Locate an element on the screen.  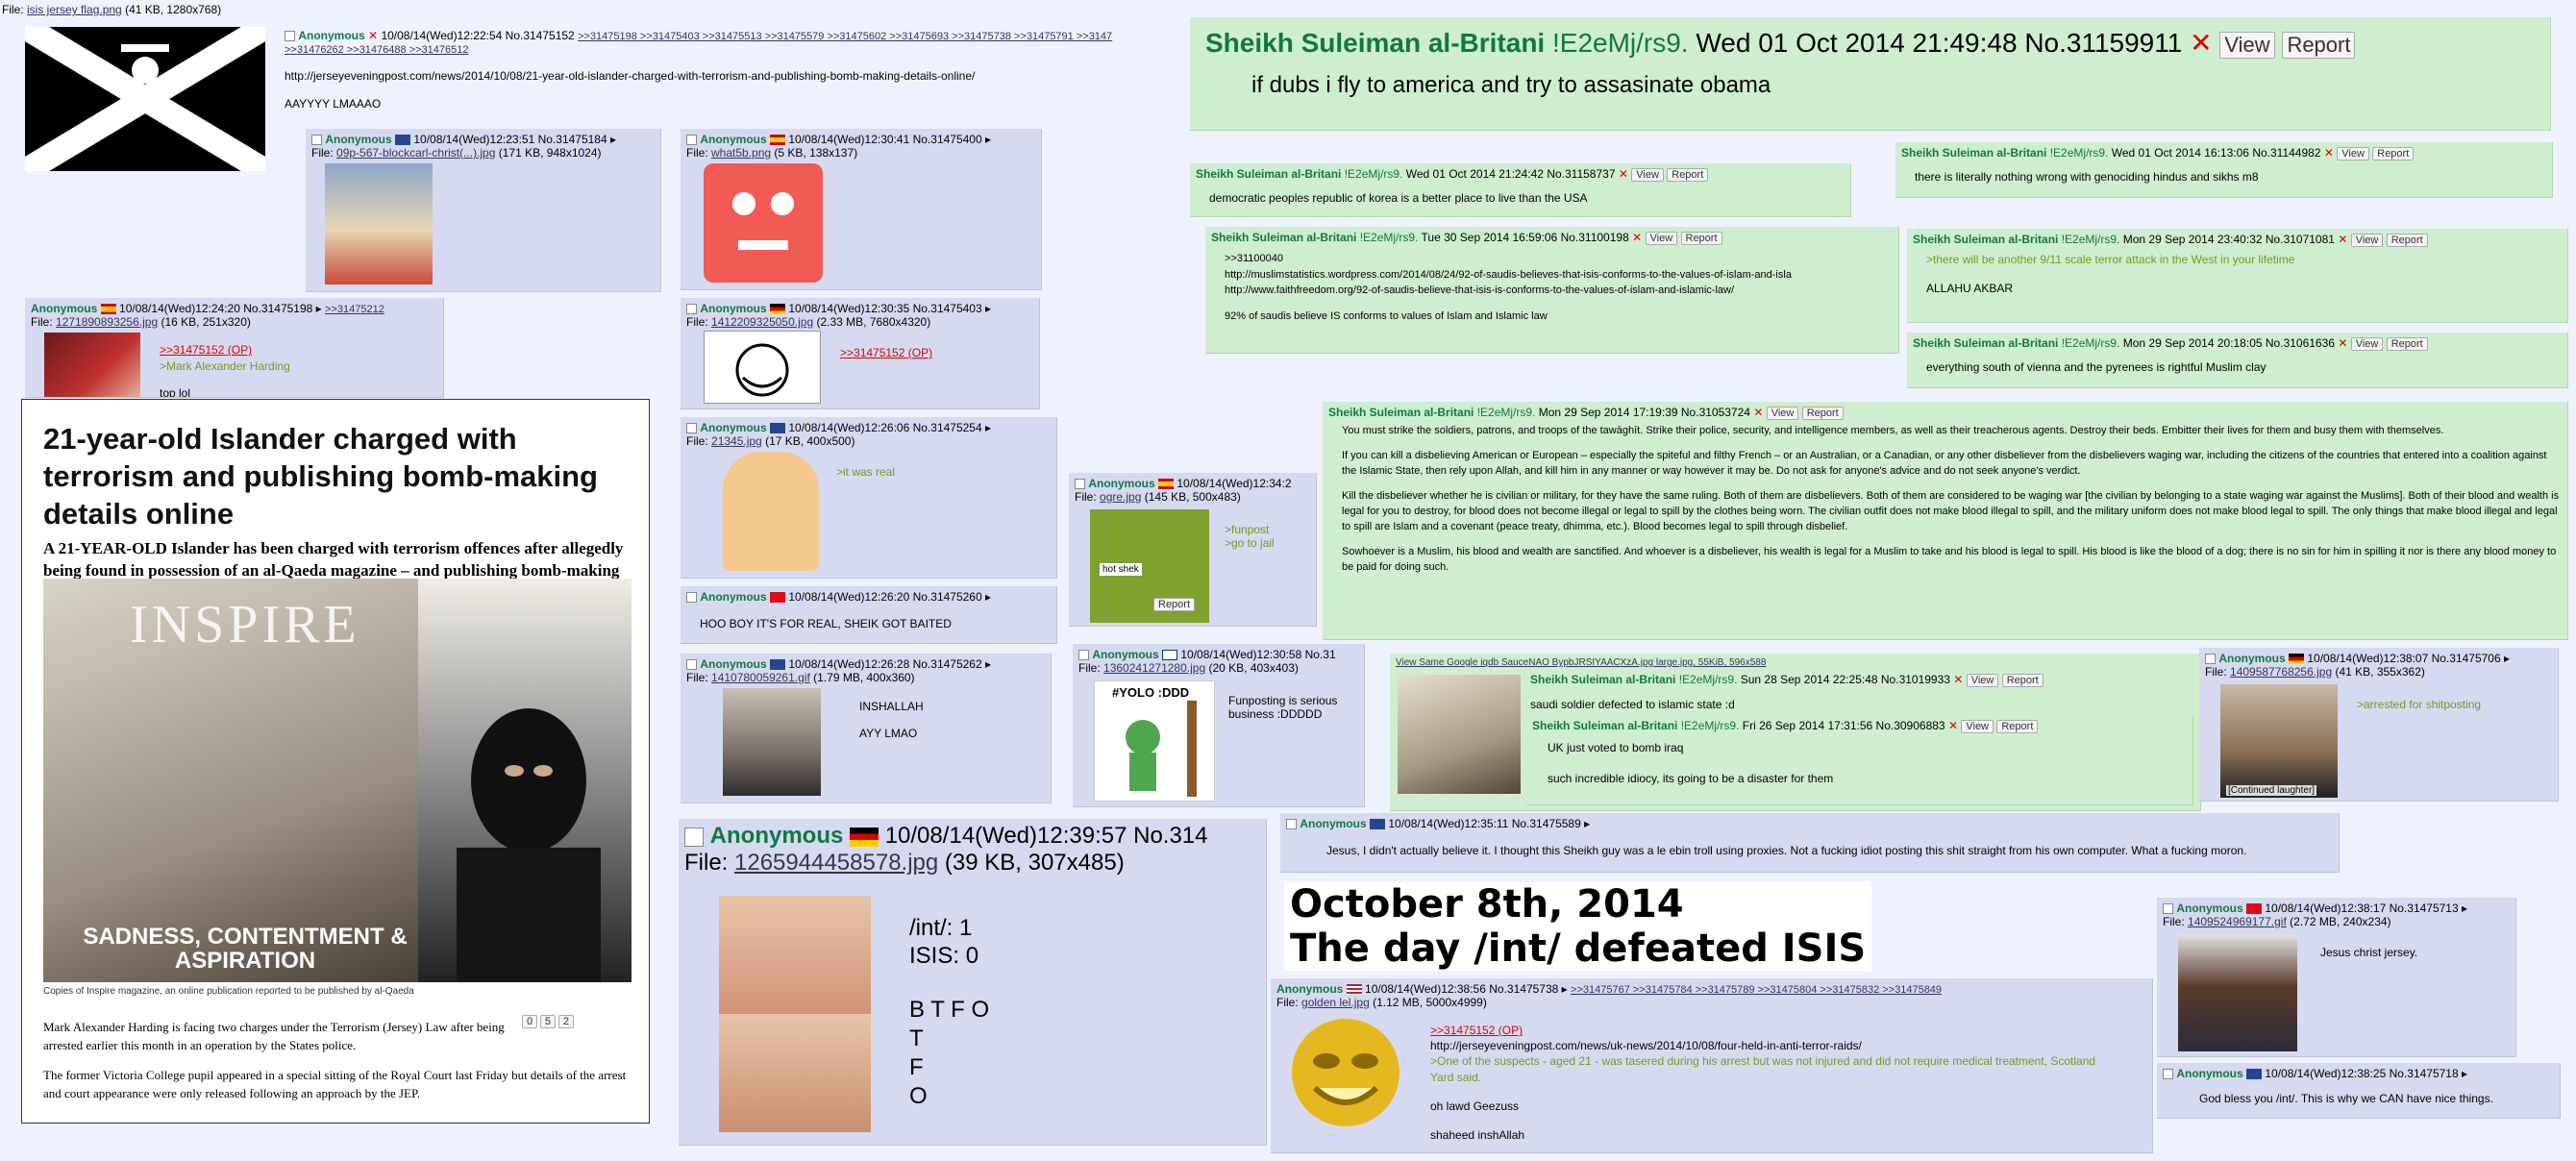
view-button: View is located at coordinates (2247, 45).